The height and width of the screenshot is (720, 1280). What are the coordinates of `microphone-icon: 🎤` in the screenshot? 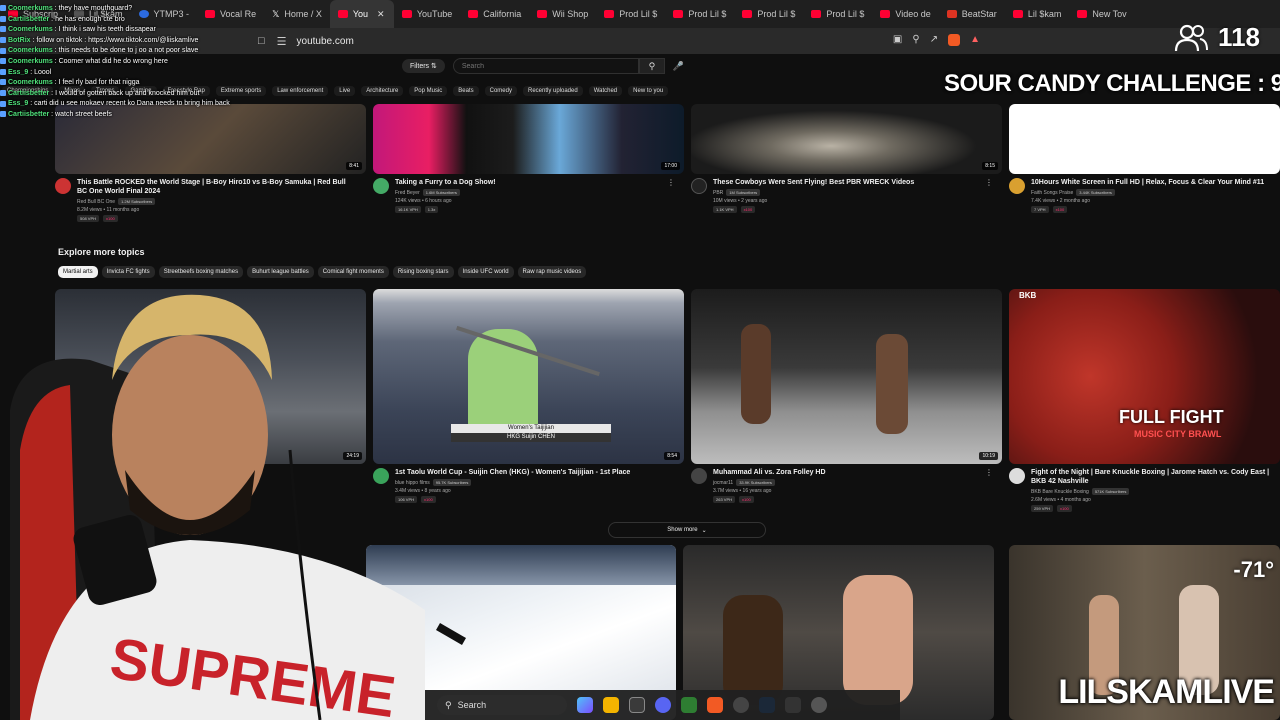 It's located at (678, 66).